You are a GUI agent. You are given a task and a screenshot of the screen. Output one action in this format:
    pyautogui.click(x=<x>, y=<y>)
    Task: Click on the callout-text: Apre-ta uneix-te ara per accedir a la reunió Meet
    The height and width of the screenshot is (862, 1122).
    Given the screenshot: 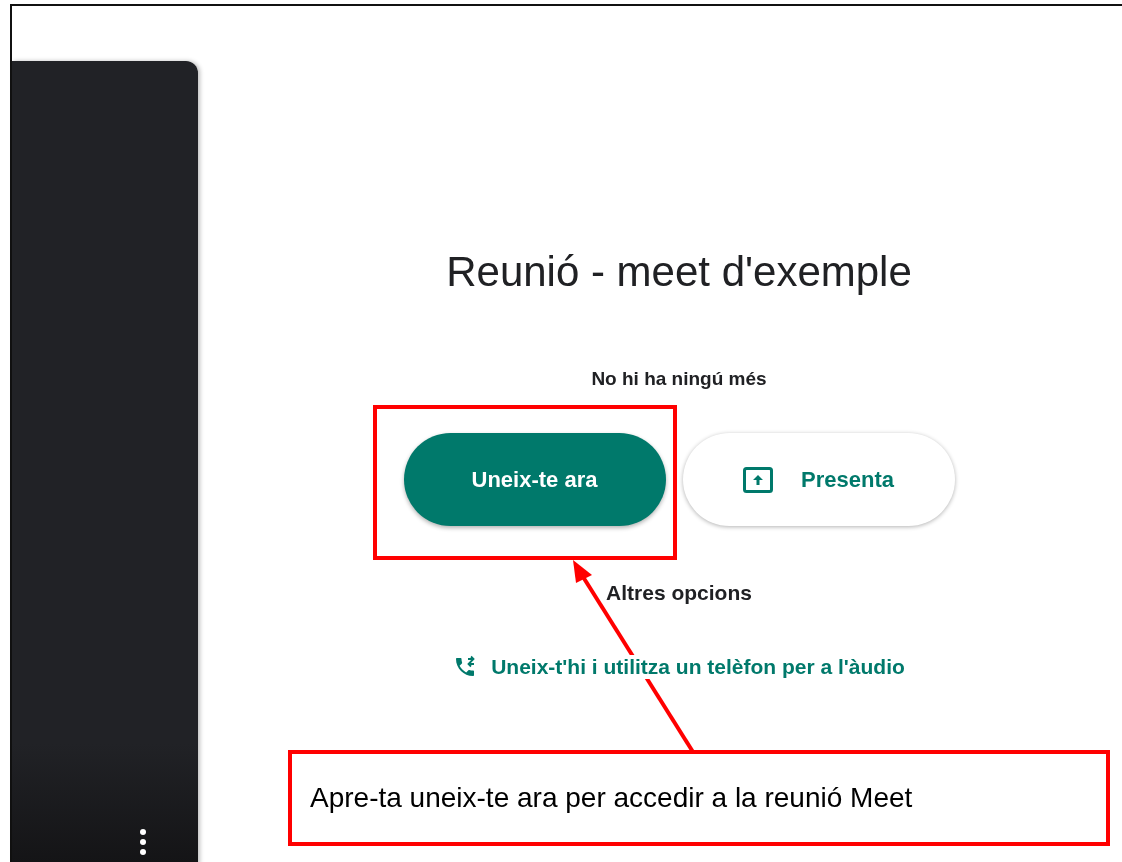 What is the action you would take?
    pyautogui.click(x=611, y=798)
    